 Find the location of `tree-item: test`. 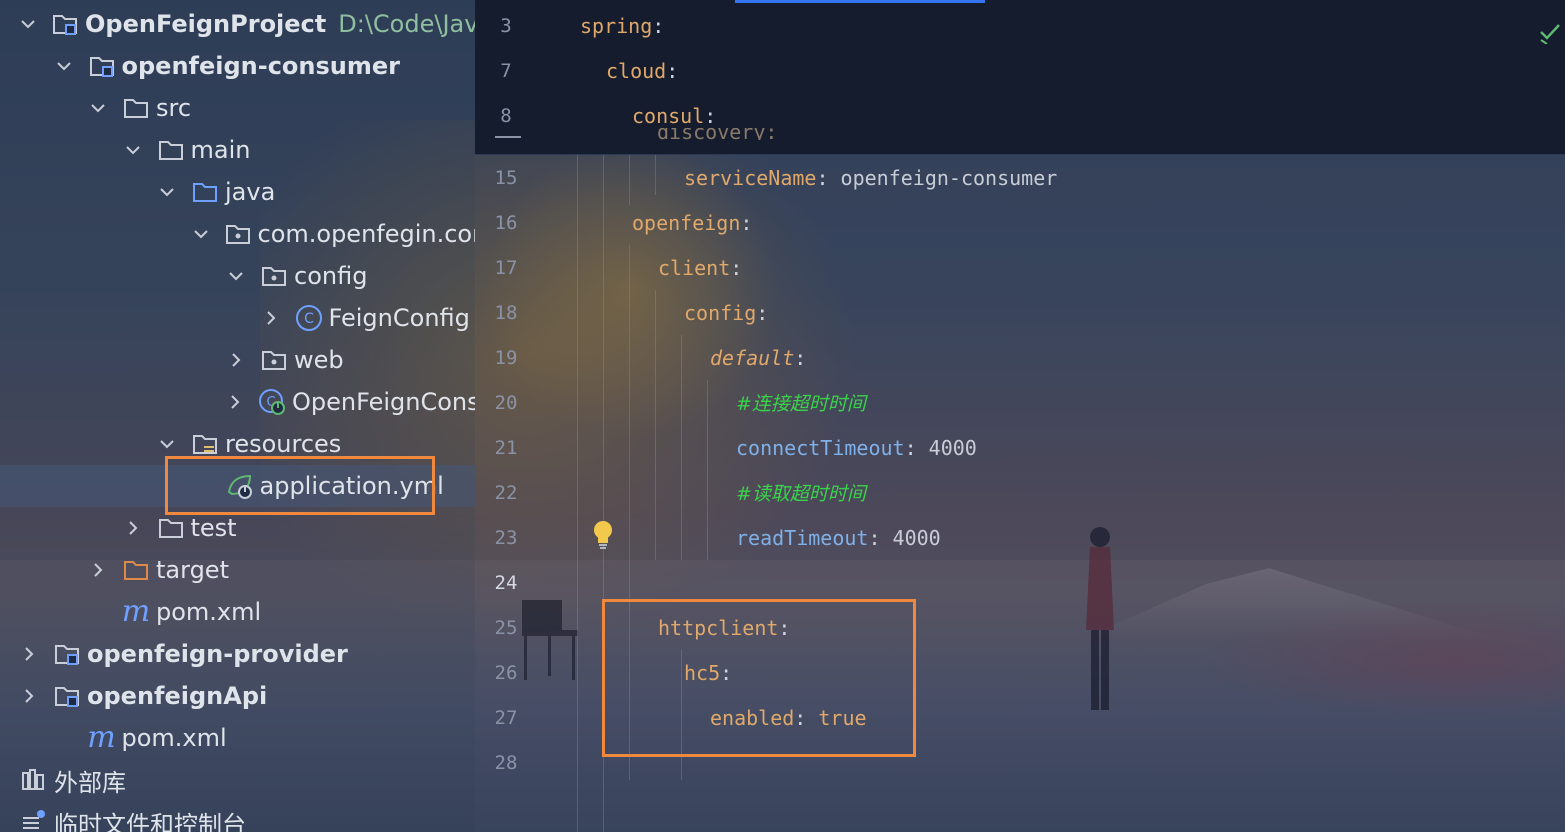

tree-item: test is located at coordinates (237, 528).